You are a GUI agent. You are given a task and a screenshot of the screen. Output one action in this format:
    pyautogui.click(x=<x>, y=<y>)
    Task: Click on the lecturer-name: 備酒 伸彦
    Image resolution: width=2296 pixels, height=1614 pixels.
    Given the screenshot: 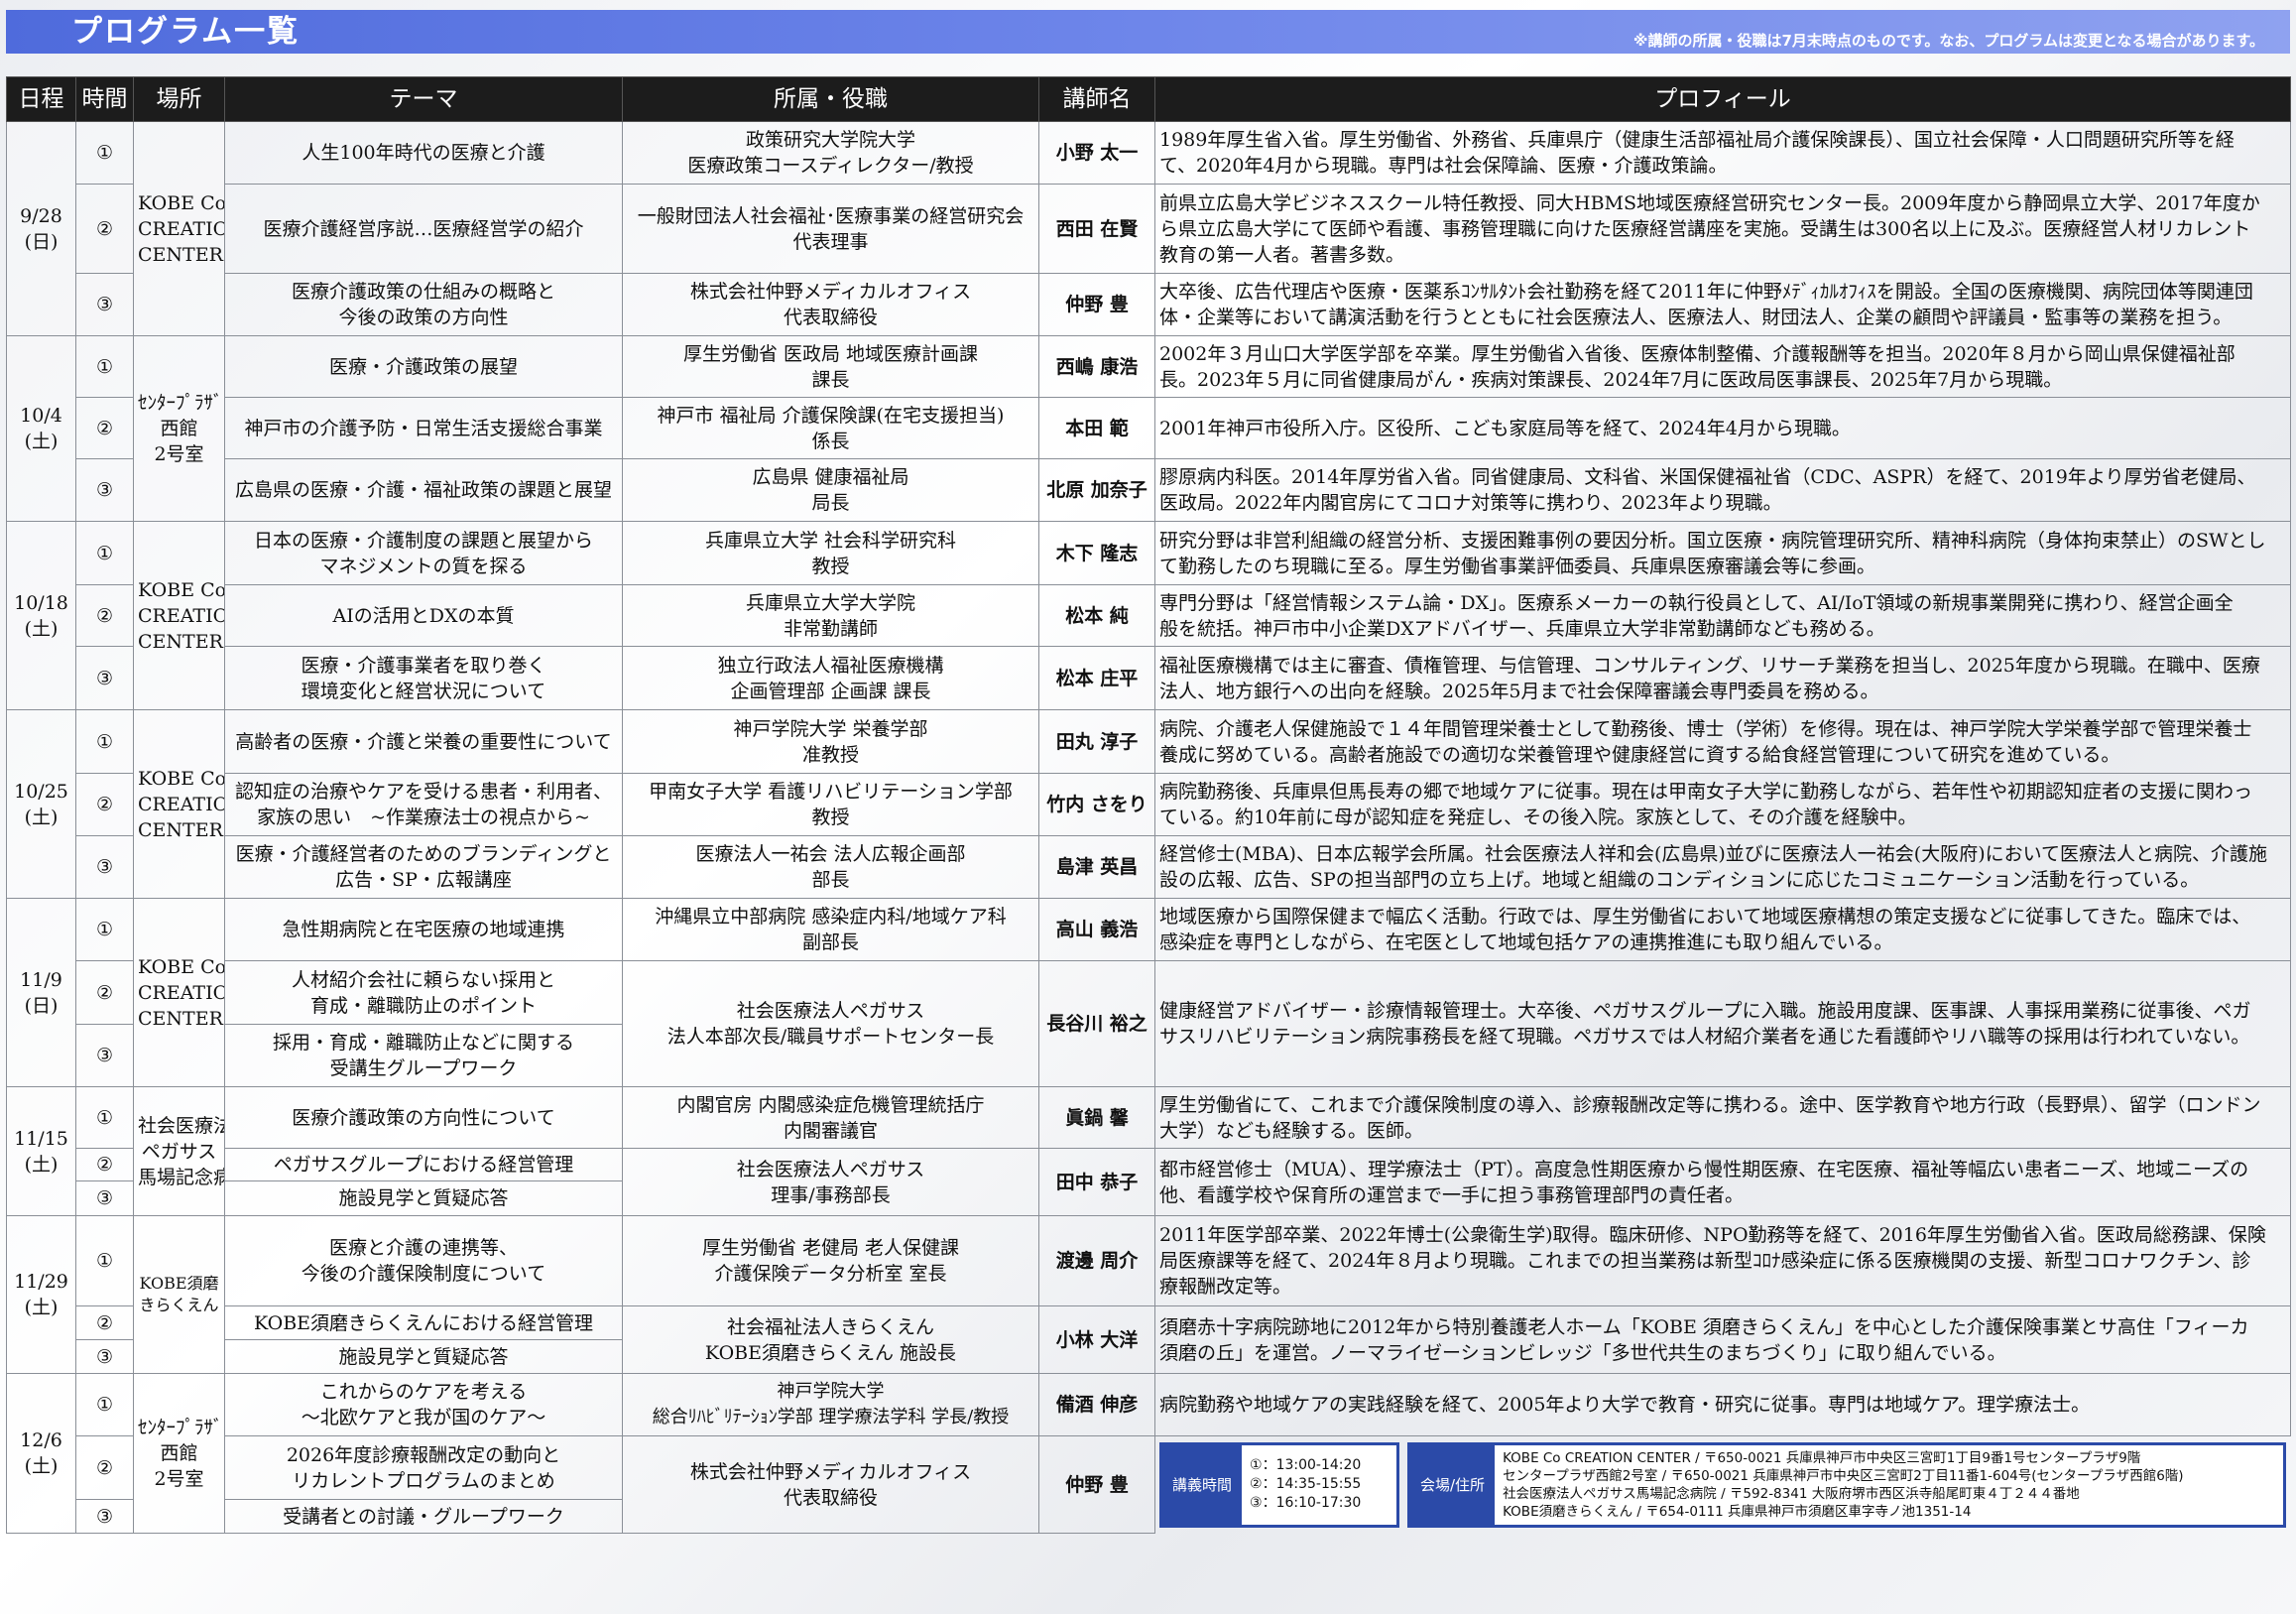 What is the action you would take?
    pyautogui.click(x=1096, y=1404)
    